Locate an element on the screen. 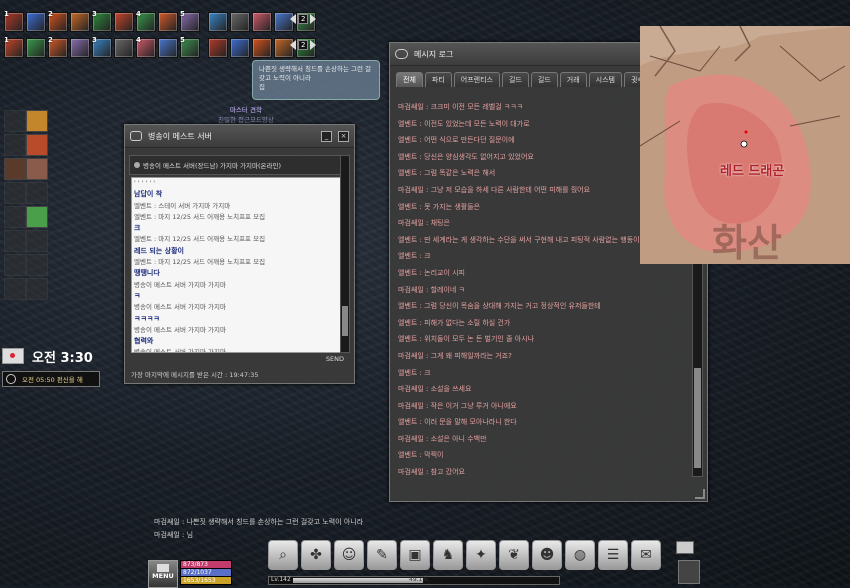  npc-label: 마스터 견학 친밀한 접근모드양상 is located at coordinates (246, 114).